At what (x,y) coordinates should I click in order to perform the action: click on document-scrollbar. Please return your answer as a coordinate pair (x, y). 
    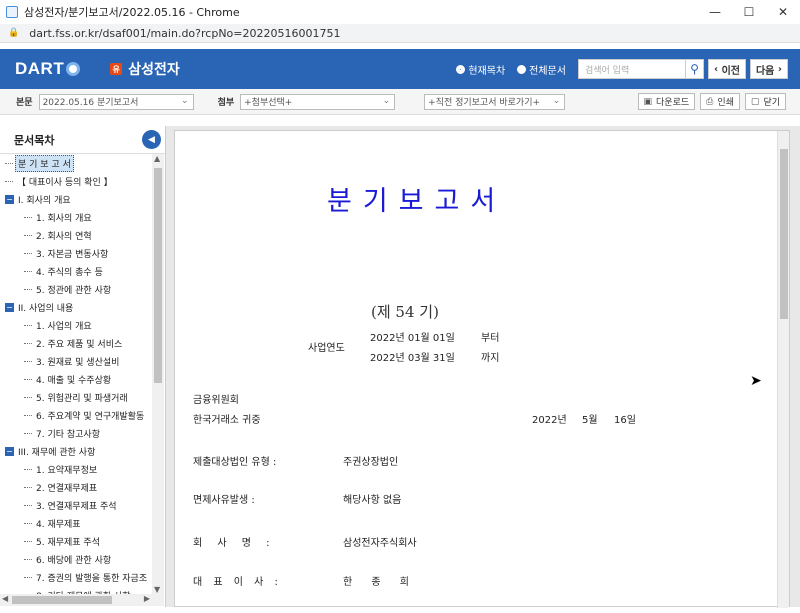
    Looking at the image, I should click on (783, 369).